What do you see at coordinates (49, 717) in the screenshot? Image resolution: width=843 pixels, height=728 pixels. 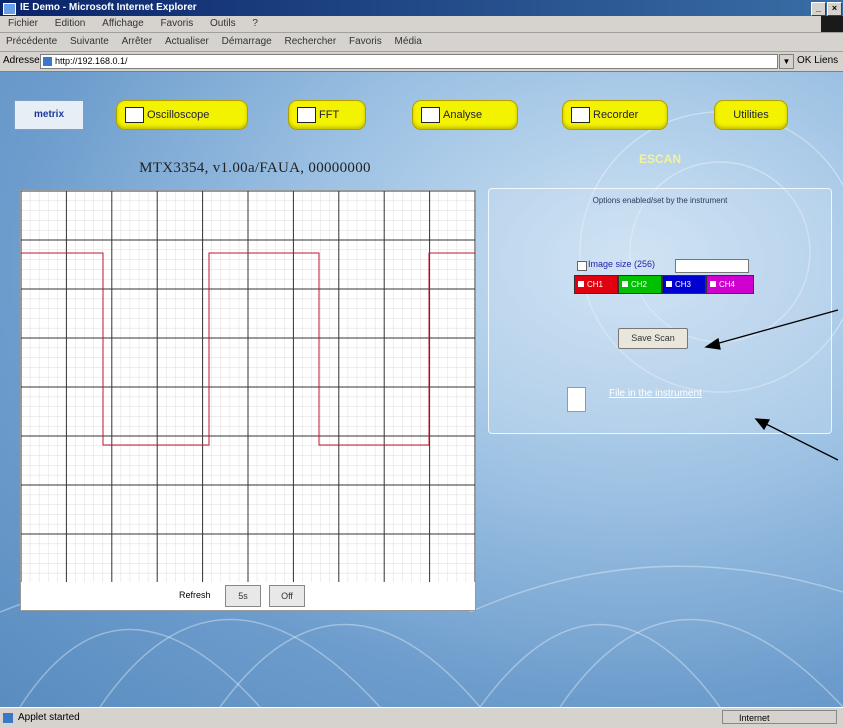 I see `status-text: Applet started` at bounding box center [49, 717].